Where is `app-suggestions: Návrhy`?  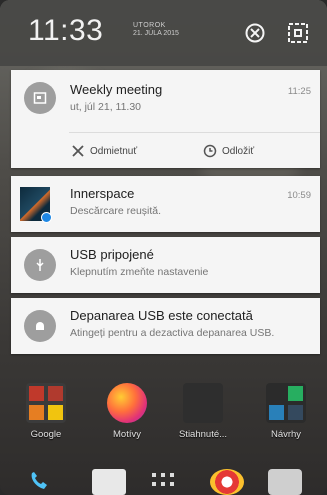
app-suggestions: Návrhy is located at coordinates (286, 411).